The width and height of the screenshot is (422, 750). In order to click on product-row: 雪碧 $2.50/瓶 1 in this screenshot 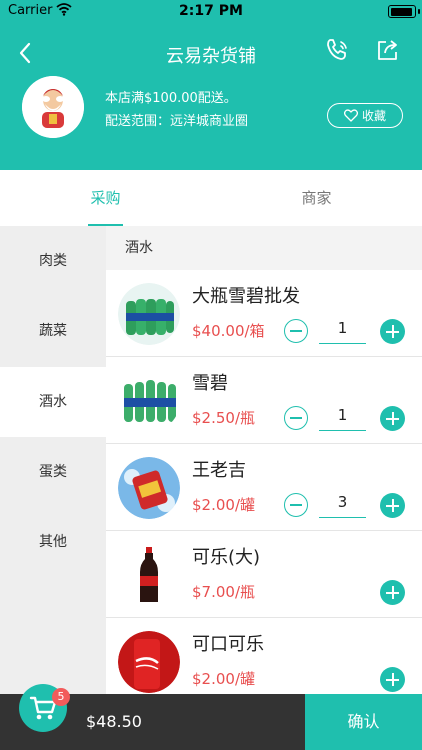, I will do `click(264, 400)`.